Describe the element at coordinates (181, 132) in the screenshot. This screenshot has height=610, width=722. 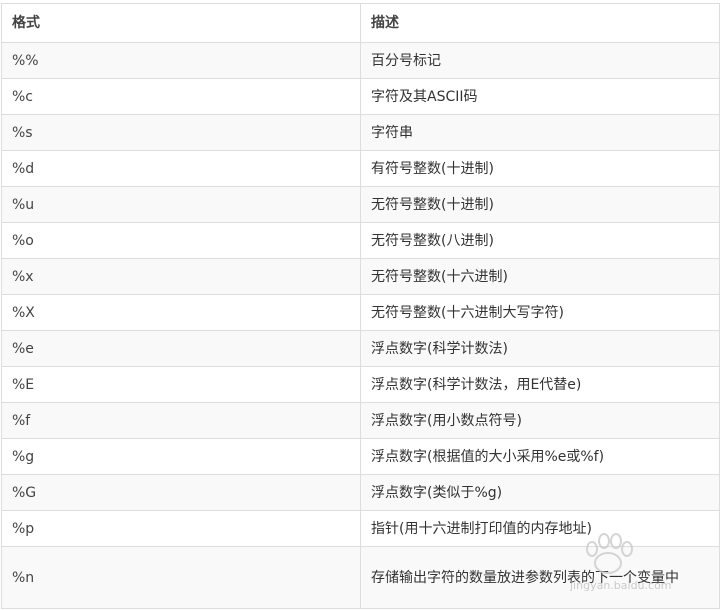
I see `format-cell: %s` at that location.